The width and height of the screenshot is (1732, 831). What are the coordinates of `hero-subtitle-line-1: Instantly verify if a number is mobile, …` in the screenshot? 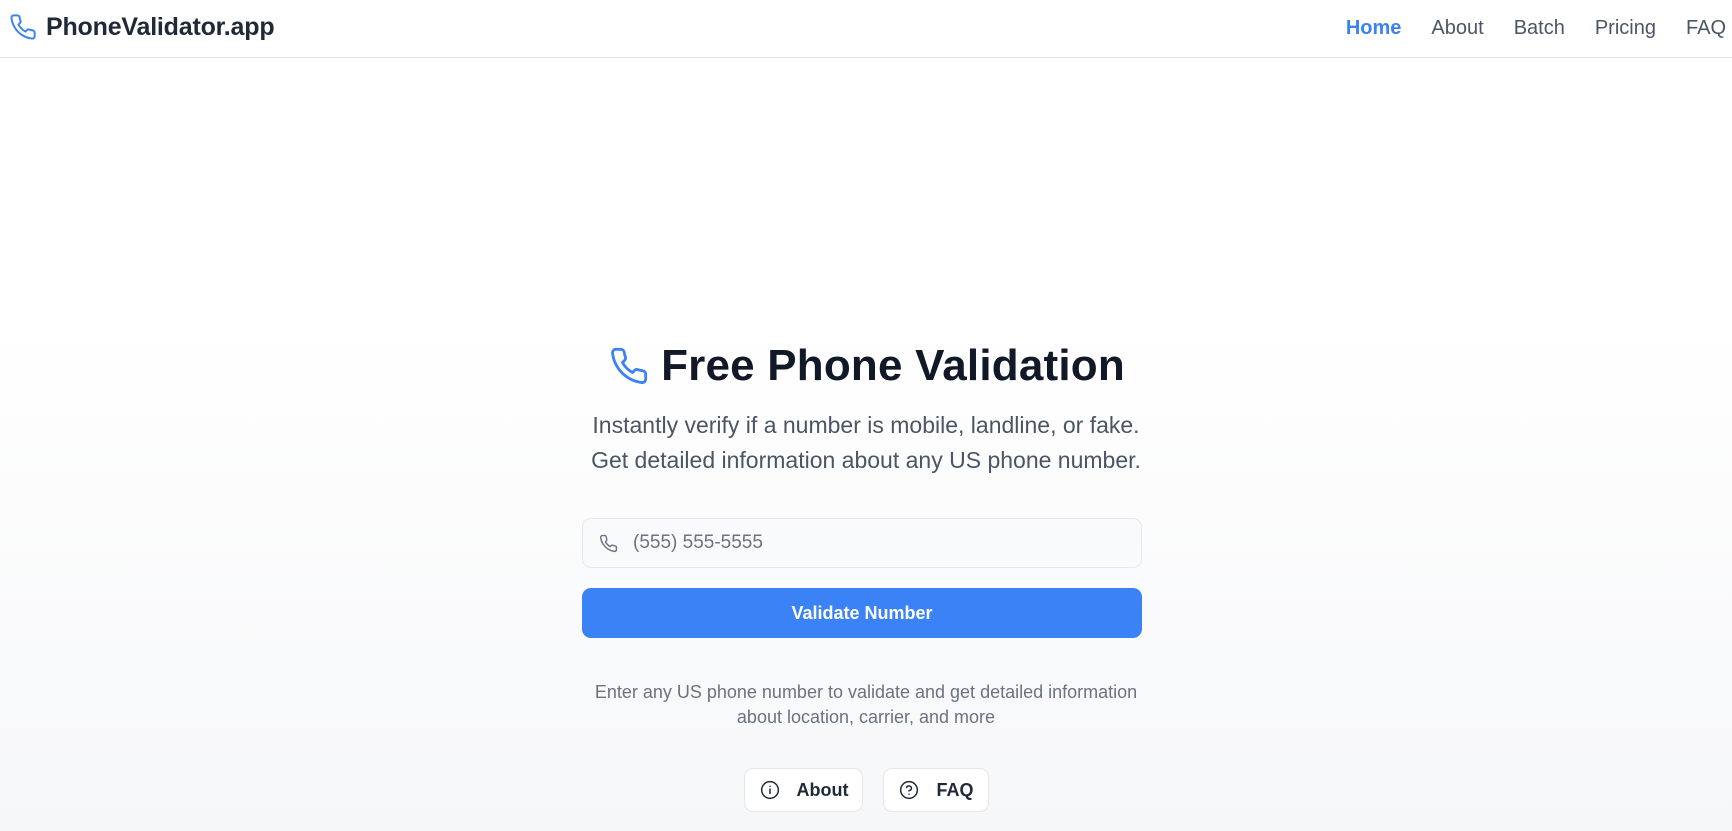 It's located at (866, 425).